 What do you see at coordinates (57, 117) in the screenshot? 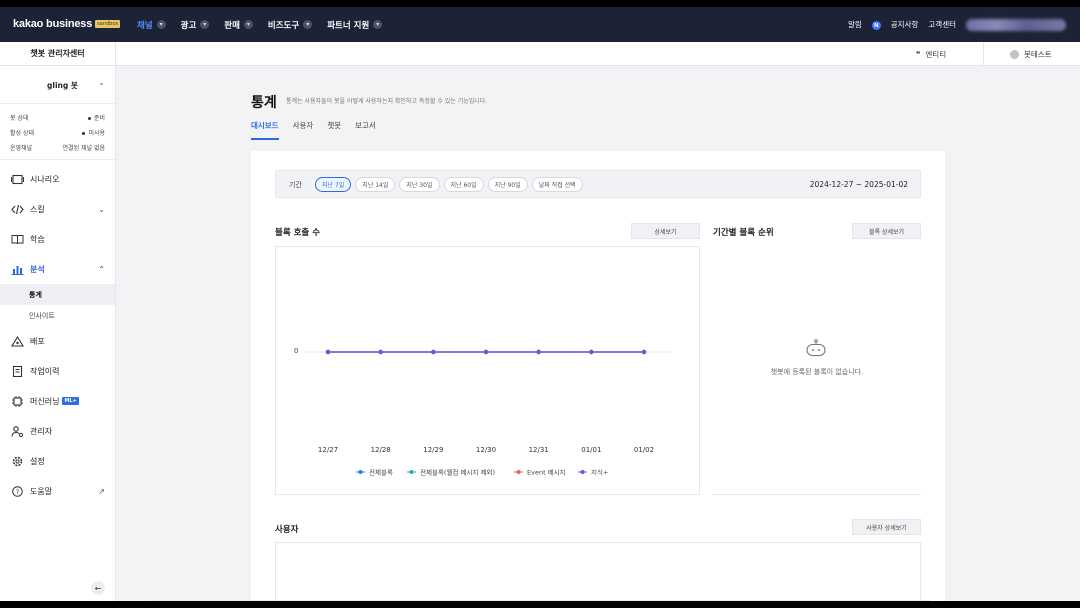
I see `status-row: 봇 상태 준비` at bounding box center [57, 117].